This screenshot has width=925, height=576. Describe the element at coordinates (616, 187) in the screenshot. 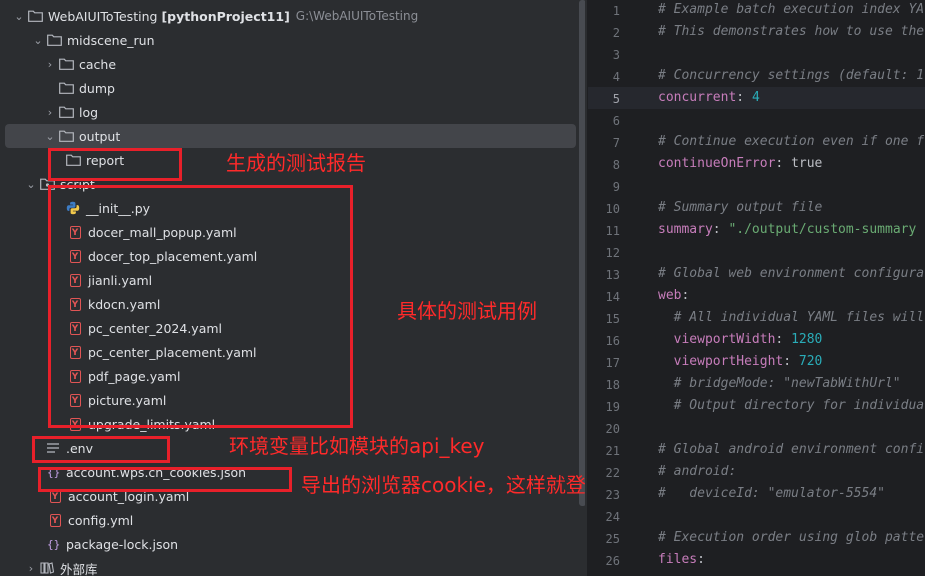

I see `line-number: 9` at that location.